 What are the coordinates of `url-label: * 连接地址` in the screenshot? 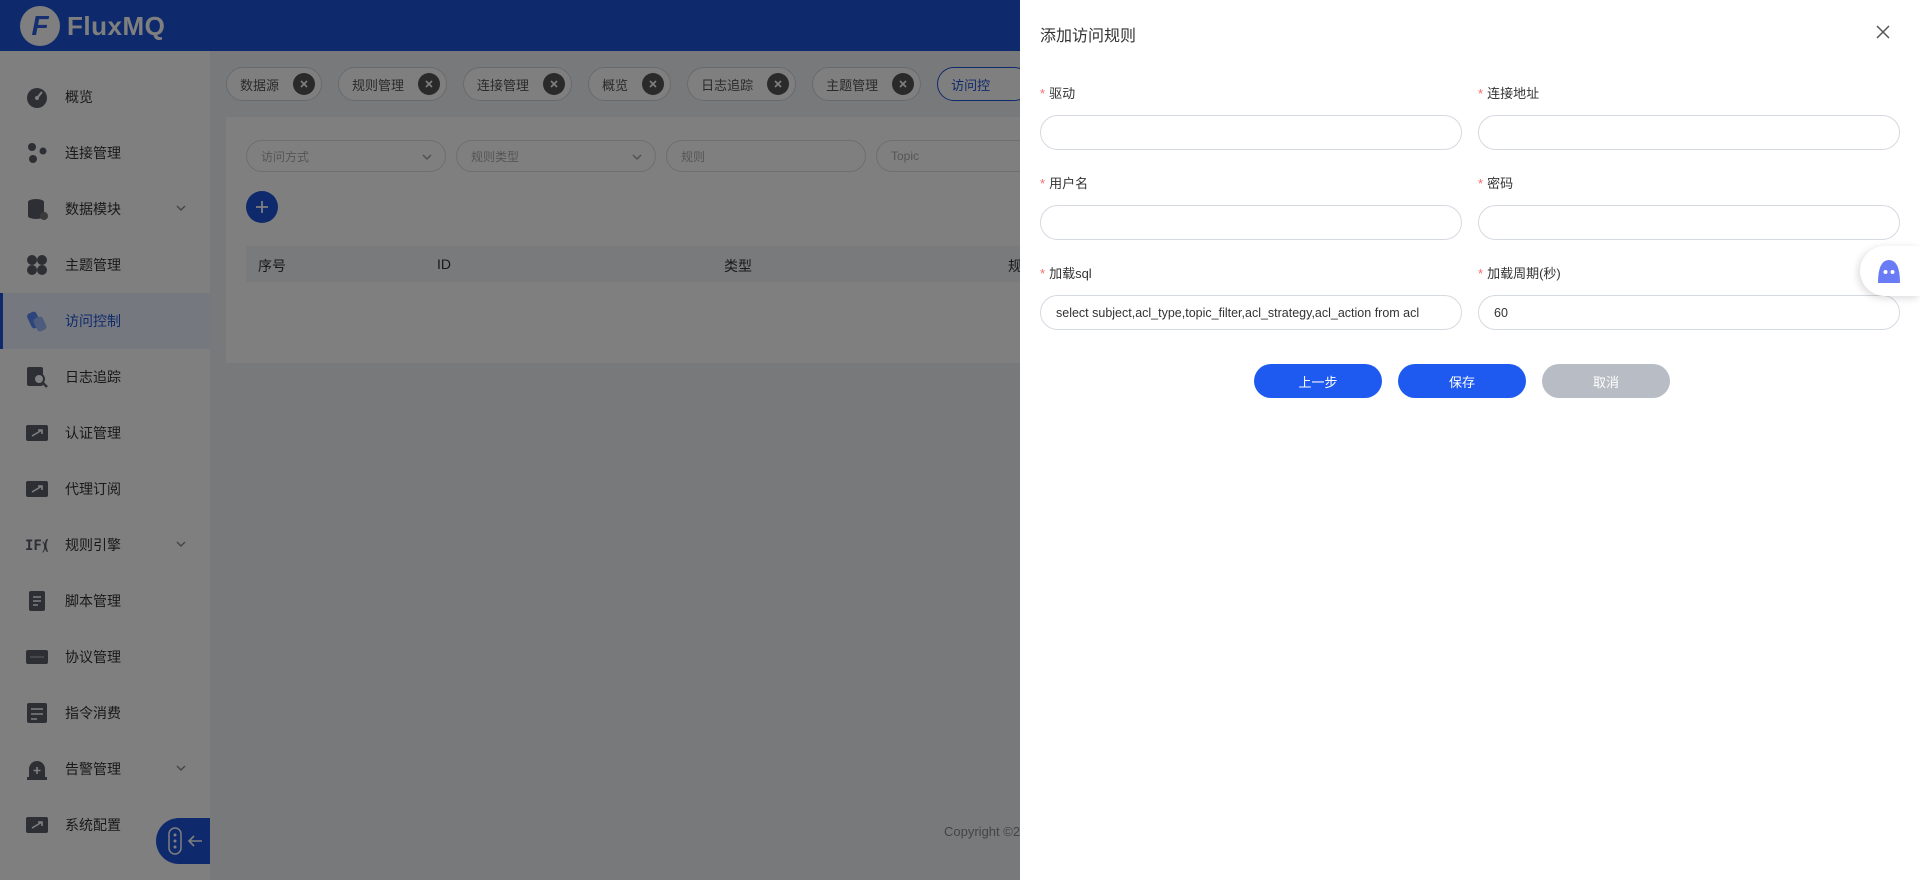 It's located at (1509, 93).